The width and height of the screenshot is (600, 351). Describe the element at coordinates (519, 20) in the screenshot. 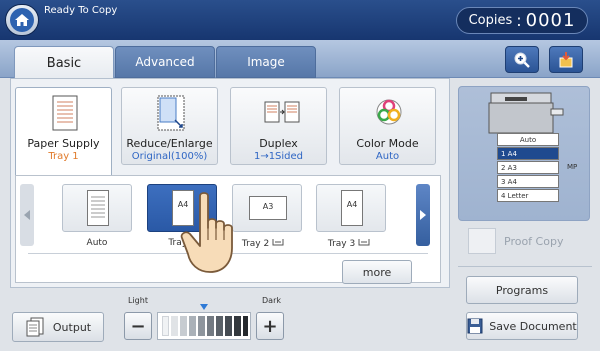

I see `copies-colon: :` at that location.